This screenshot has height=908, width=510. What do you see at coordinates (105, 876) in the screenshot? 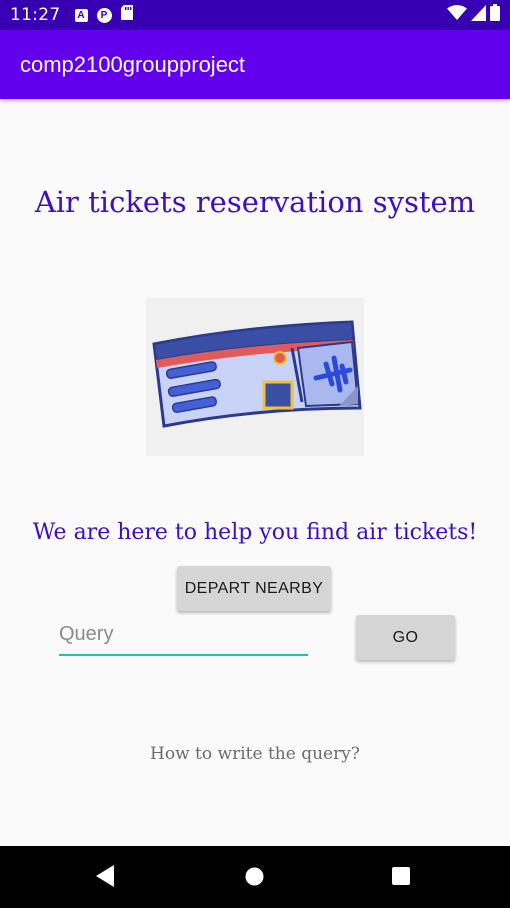
I see `back-icon` at bounding box center [105, 876].